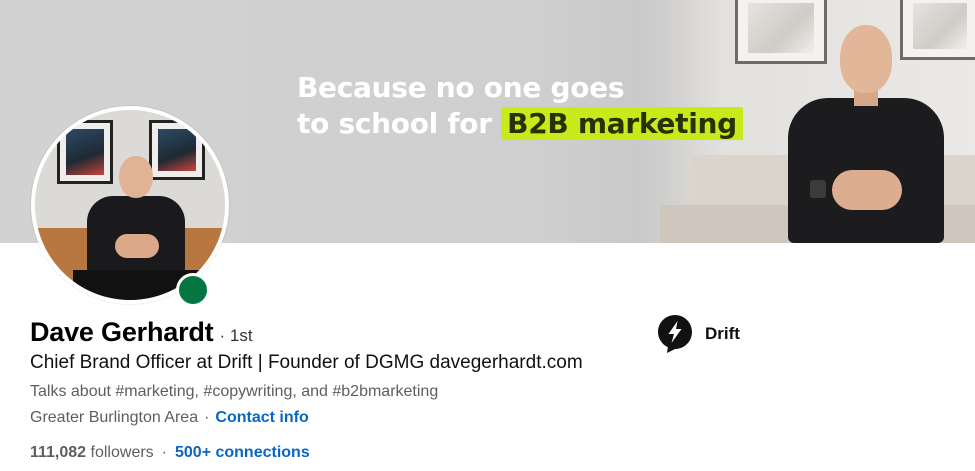  Describe the element at coordinates (622, 123) in the screenshot. I see `banner-tagline-highlight: B2B marketing` at that location.